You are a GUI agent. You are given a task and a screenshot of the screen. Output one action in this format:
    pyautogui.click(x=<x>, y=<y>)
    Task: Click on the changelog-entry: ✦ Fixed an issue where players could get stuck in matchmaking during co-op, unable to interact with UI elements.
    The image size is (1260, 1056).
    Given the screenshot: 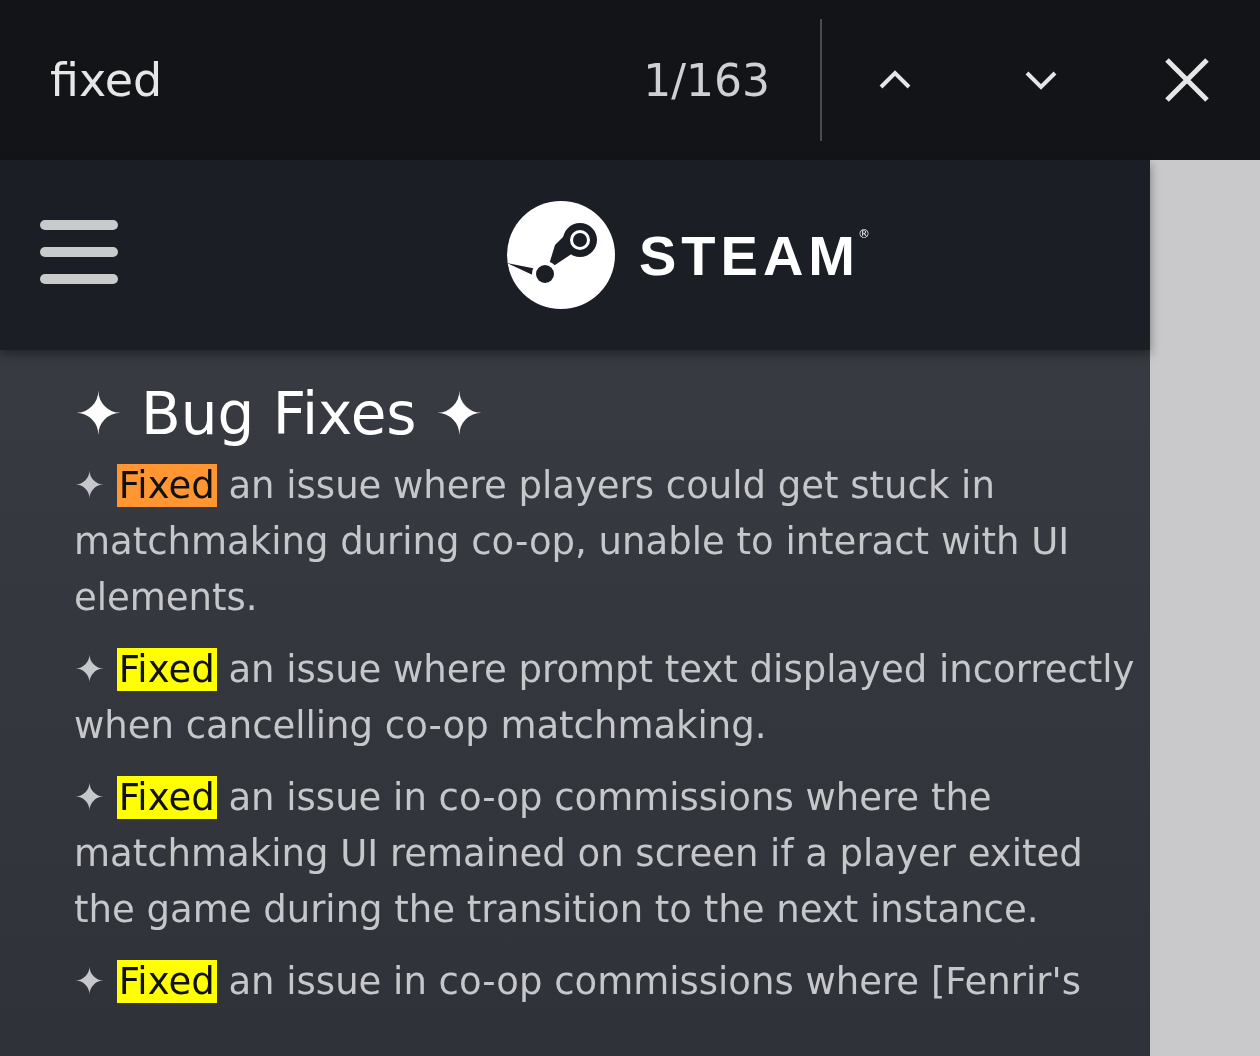 What is the action you would take?
    pyautogui.click(x=572, y=542)
    